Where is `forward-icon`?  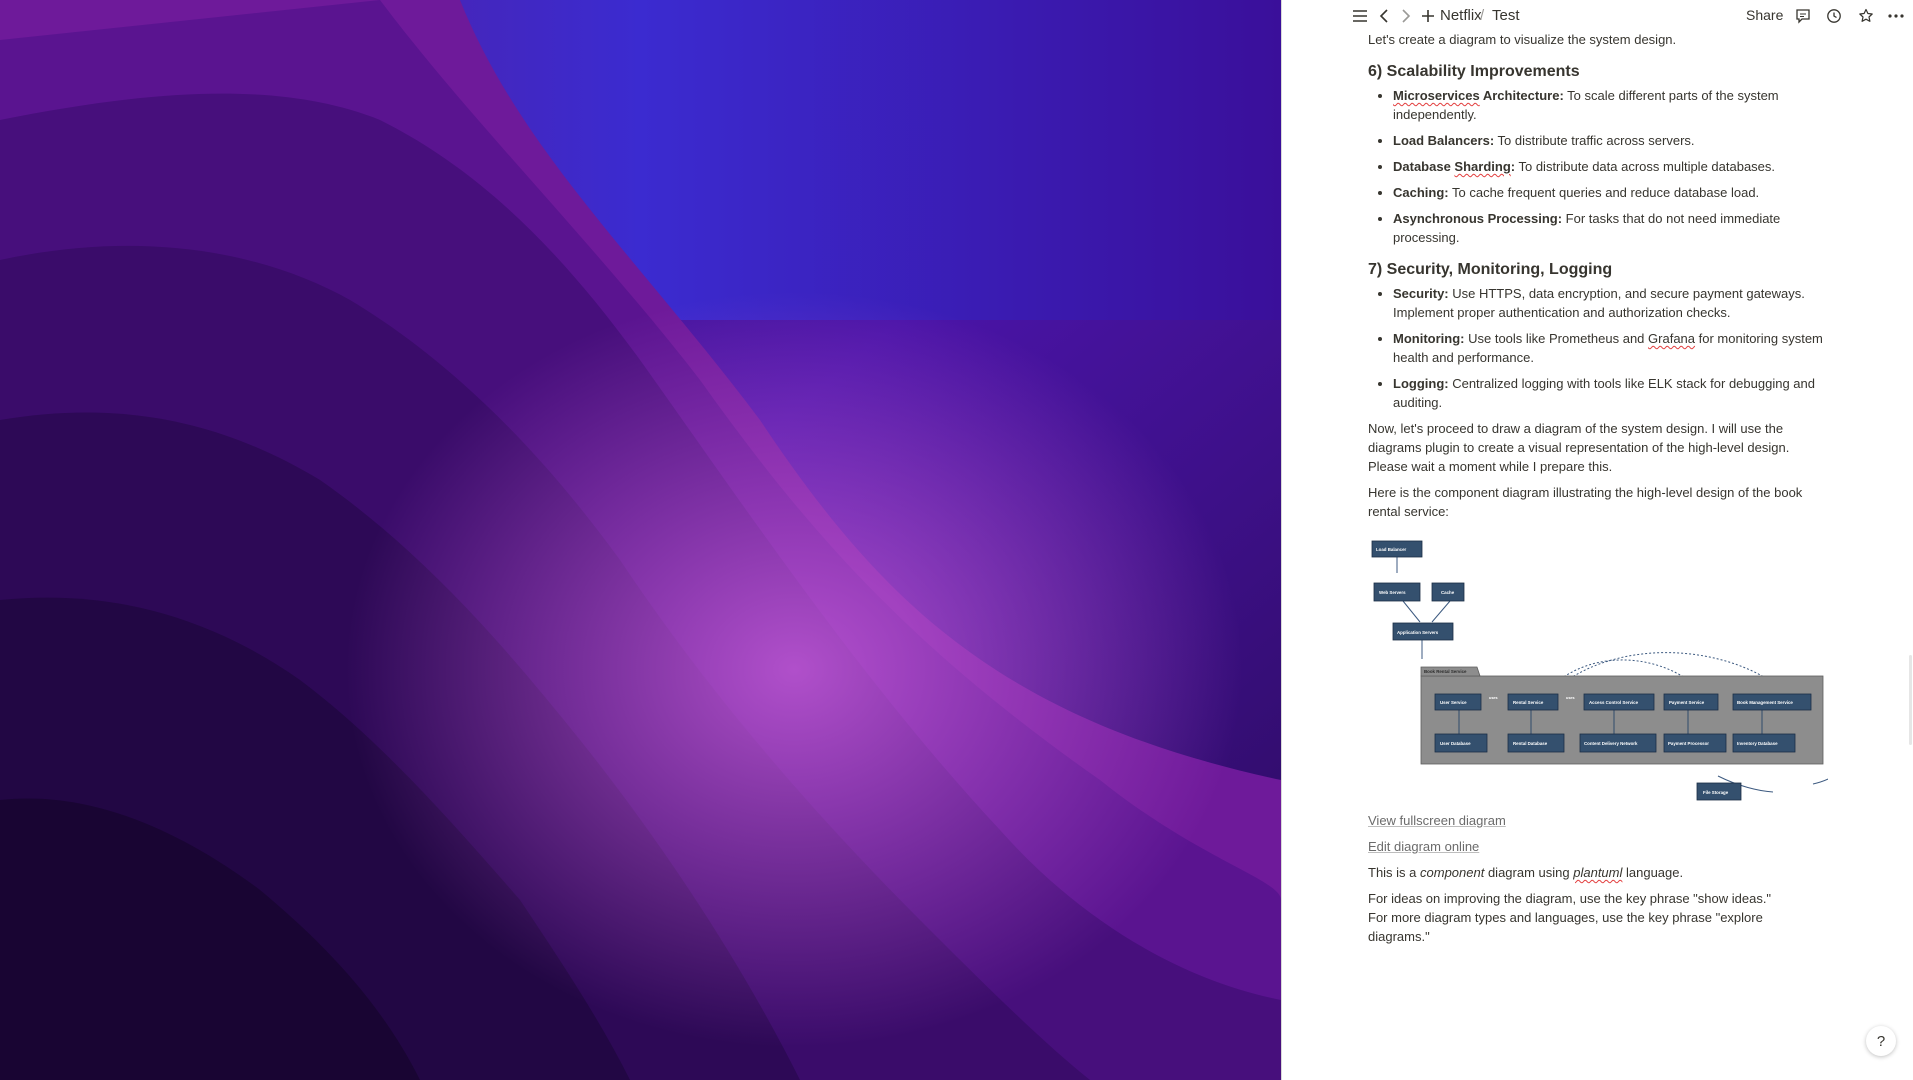 forward-icon is located at coordinates (1406, 16).